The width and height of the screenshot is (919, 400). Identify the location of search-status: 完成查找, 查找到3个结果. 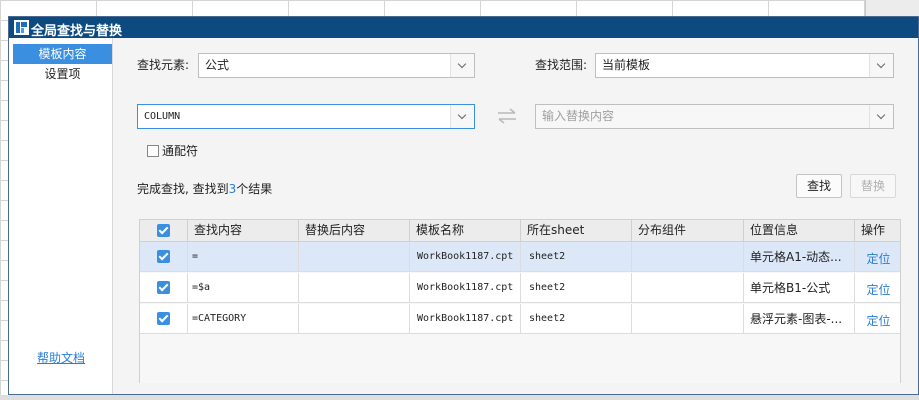
(204, 189).